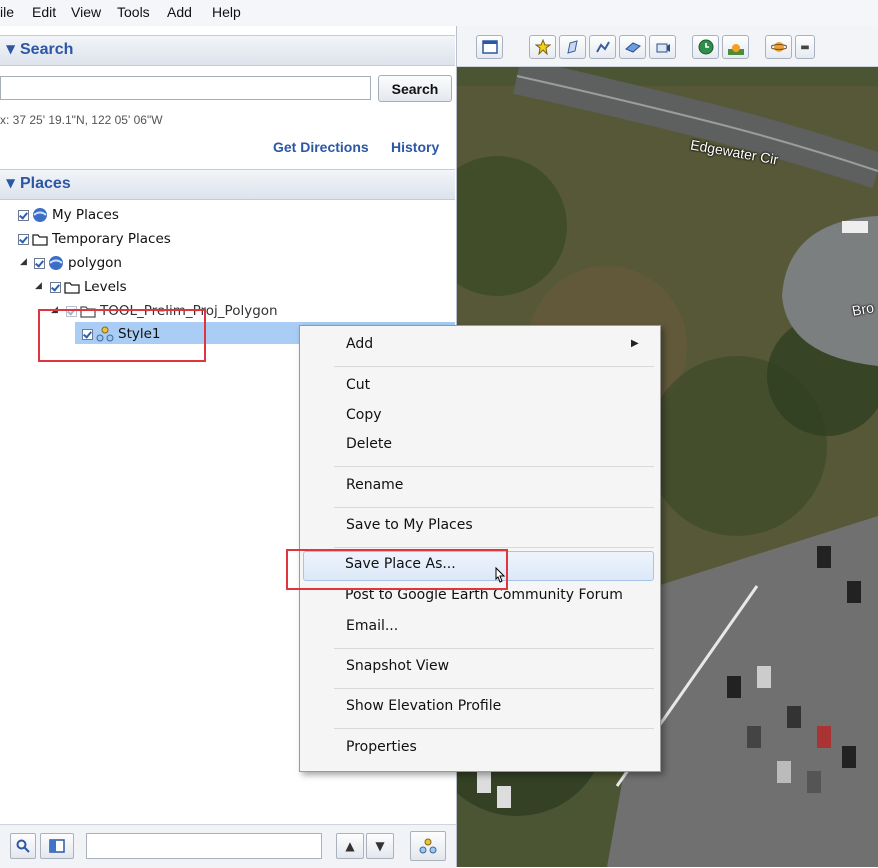 The image size is (878, 868). Describe the element at coordinates (439, 13) in the screenshot. I see `menu-bar: ile Edit View Tools Add Help` at that location.